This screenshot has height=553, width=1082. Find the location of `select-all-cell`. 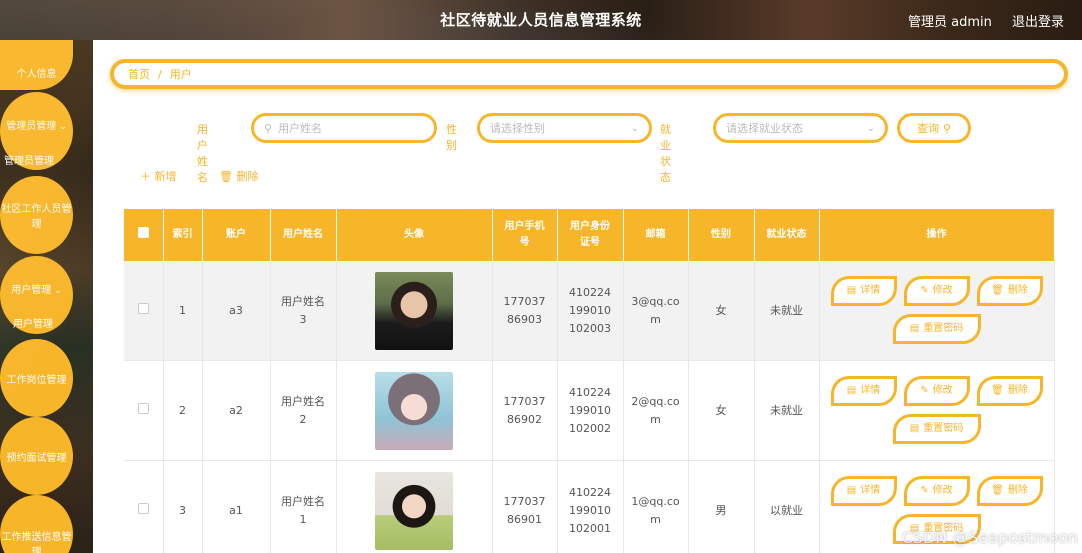

select-all-cell is located at coordinates (144, 235).